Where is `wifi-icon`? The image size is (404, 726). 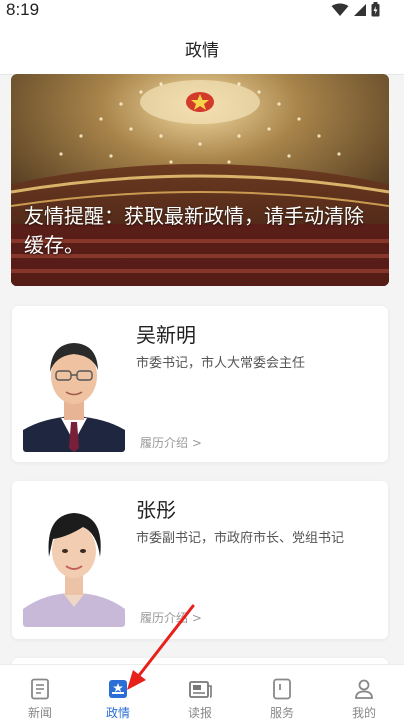
wifi-icon is located at coordinates (340, 9).